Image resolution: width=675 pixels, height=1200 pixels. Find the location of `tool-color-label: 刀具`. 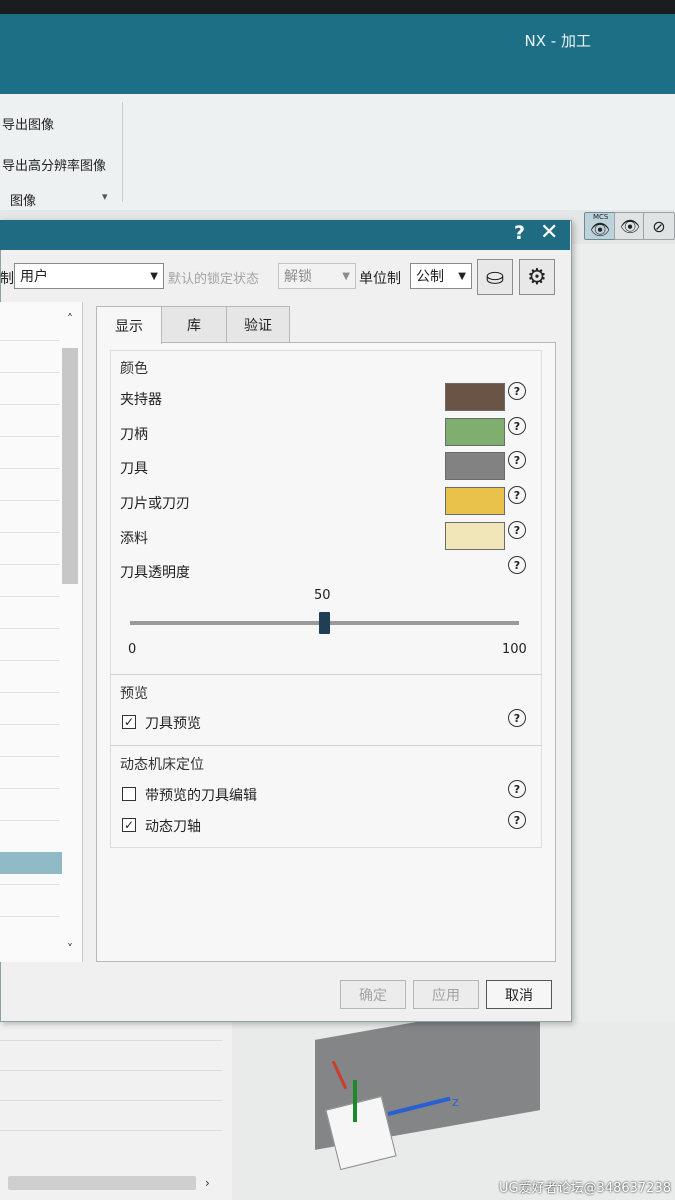

tool-color-label: 刀具 is located at coordinates (134, 469).